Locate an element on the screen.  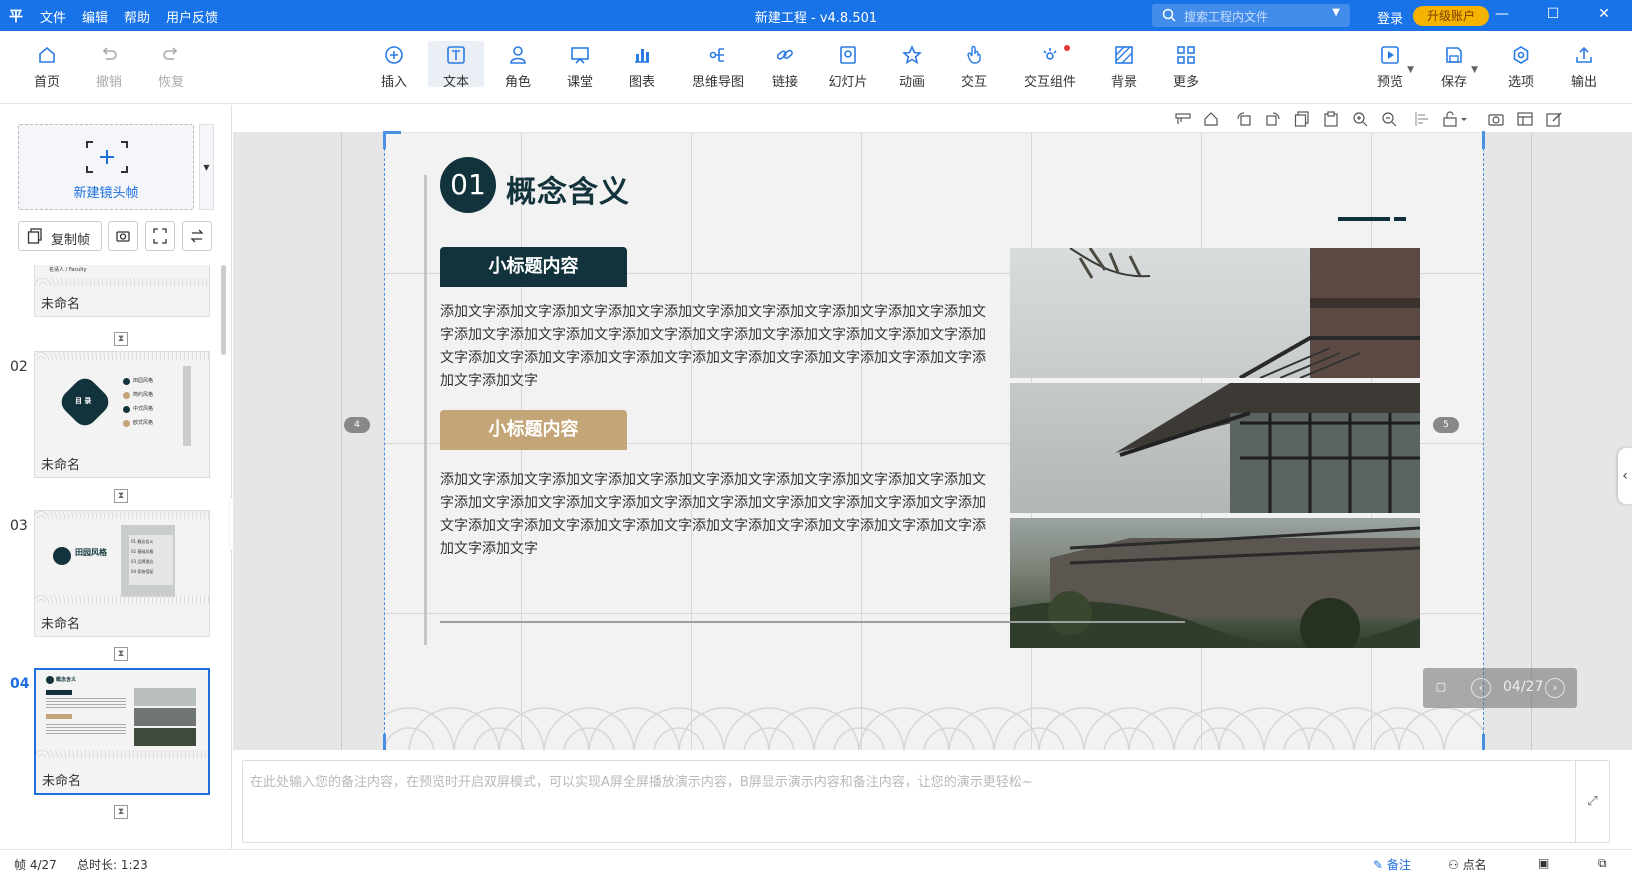
hand-pointer-icon is located at coordinates (974, 54).